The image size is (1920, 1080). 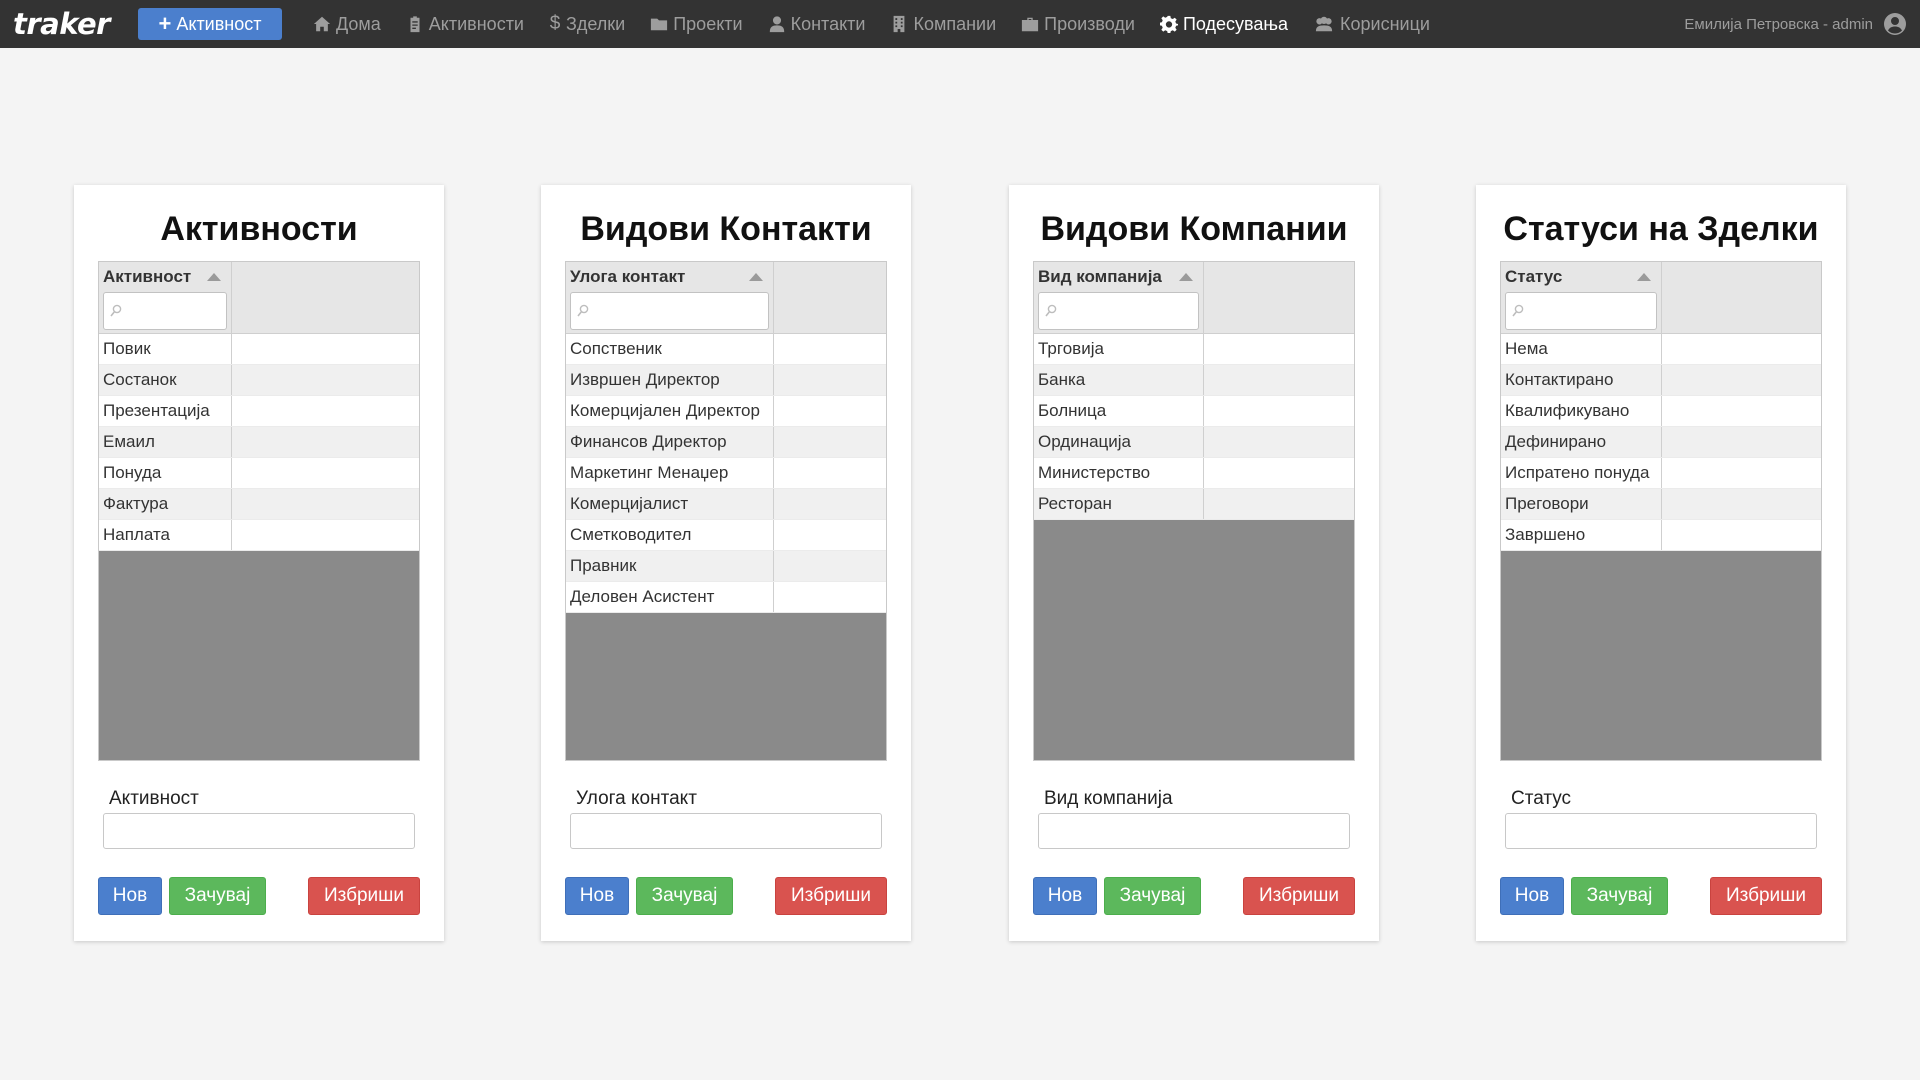 I want to click on nav-item-contacts: Контакти, so click(x=816, y=24).